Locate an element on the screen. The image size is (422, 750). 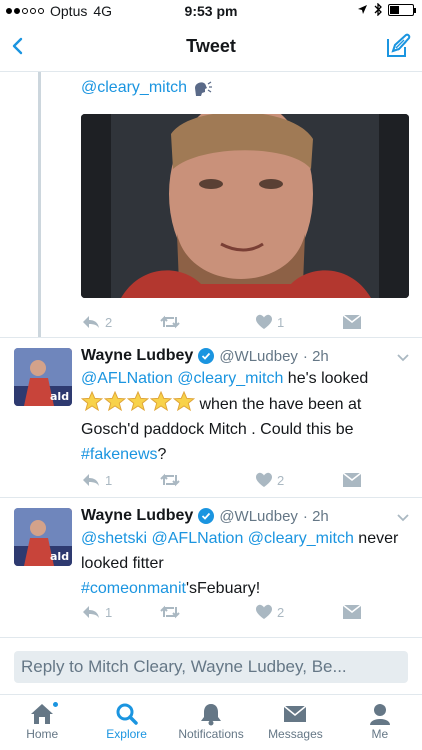
tab-explore: Explore is located at coordinates (126, 722).